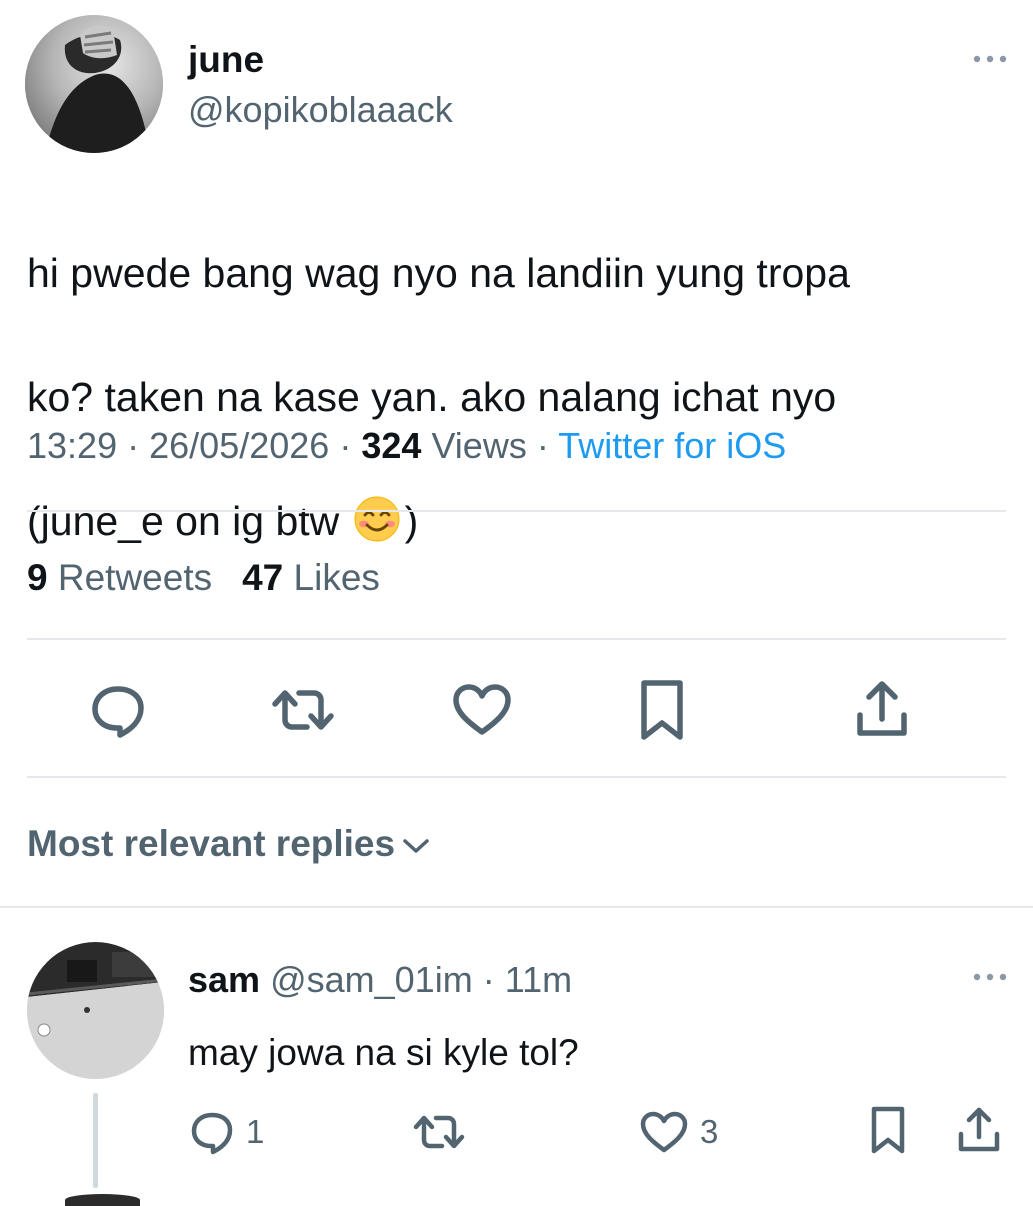  Describe the element at coordinates (72, 445) in the screenshot. I see `tweet-time: 13:29` at that location.